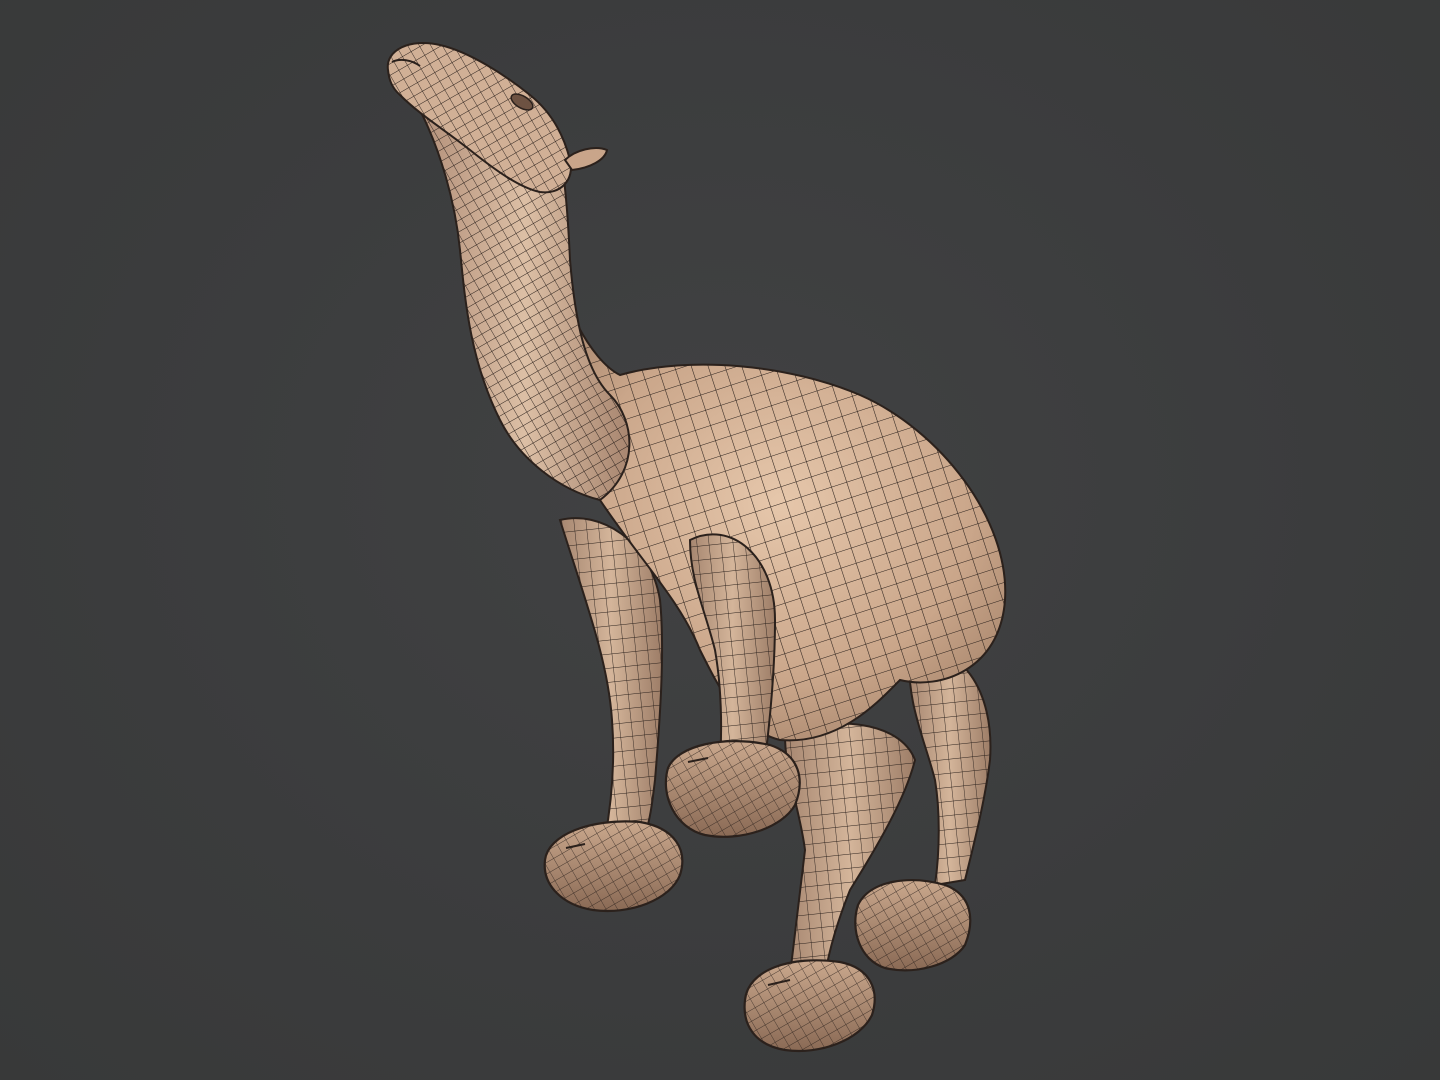 Image resolution: width=1440 pixels, height=1080 pixels. Describe the element at coordinates (497, 118) in the screenshot. I see `camel-head` at that location.